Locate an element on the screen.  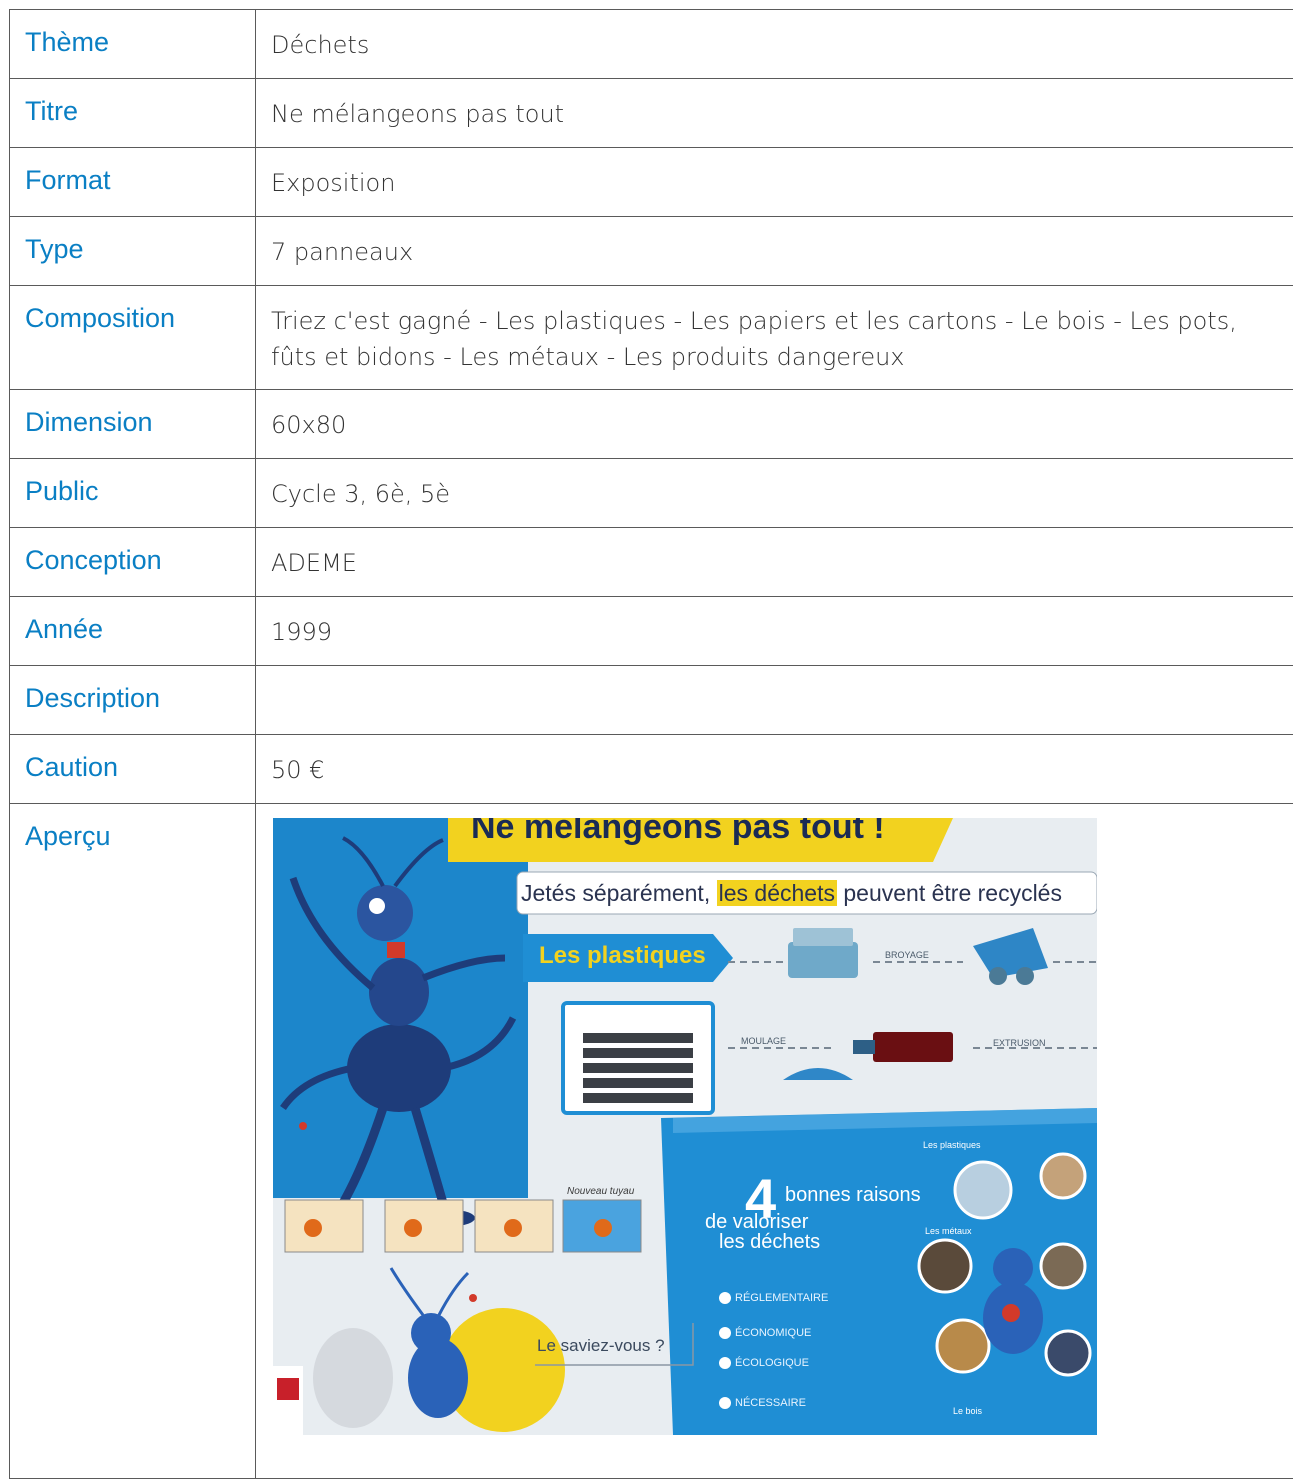
step-moulage: MOULAGE is located at coordinates (763, 1041).